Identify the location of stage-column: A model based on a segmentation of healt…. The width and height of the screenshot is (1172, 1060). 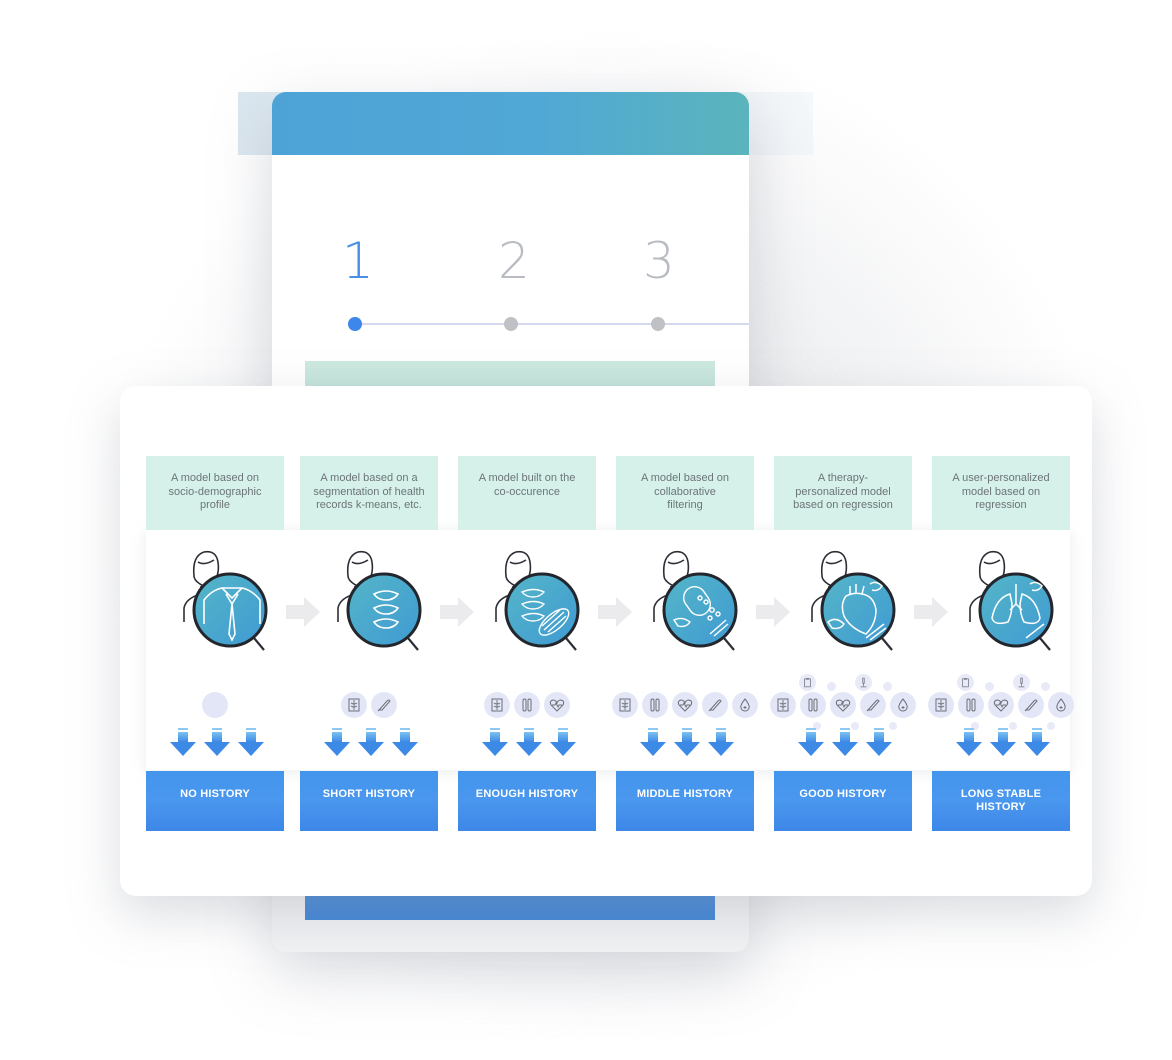
(369, 493).